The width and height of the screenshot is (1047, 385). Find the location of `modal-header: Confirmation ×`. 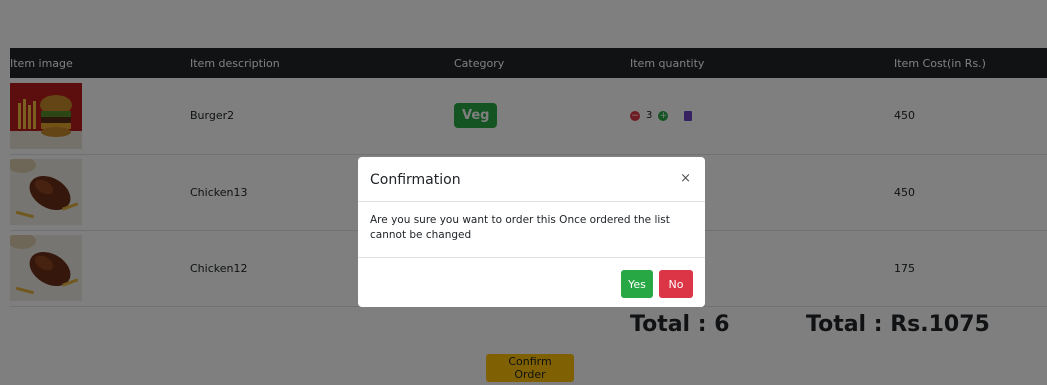

modal-header: Confirmation × is located at coordinates (531, 179).